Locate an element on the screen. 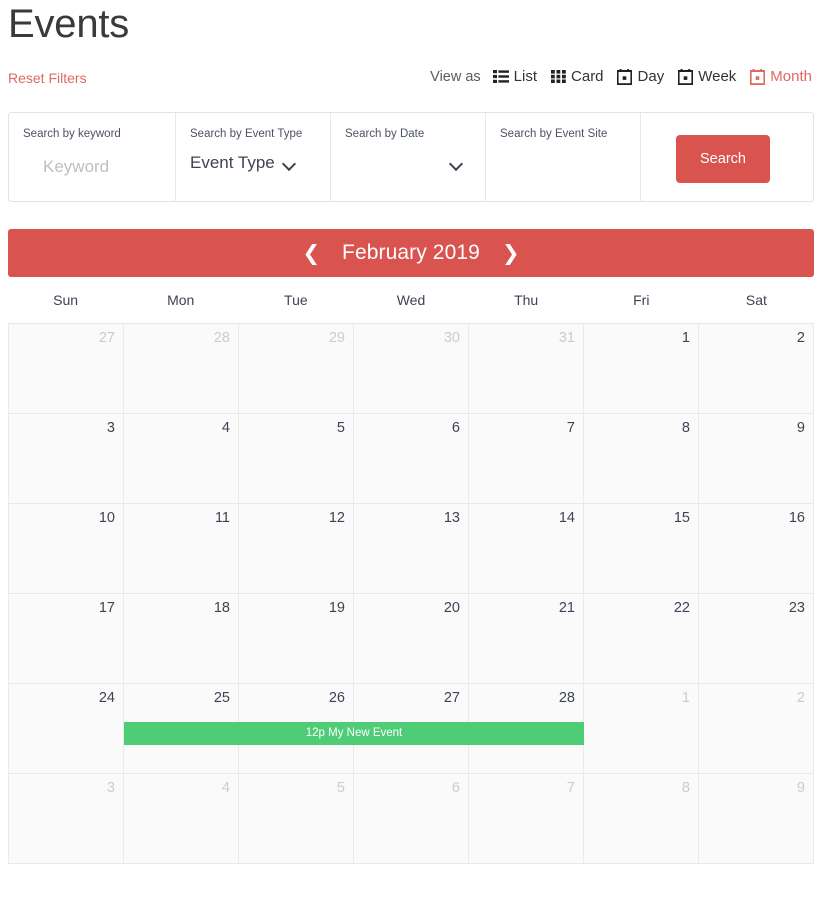  filter-date: Search by Date is located at coordinates (408, 157).